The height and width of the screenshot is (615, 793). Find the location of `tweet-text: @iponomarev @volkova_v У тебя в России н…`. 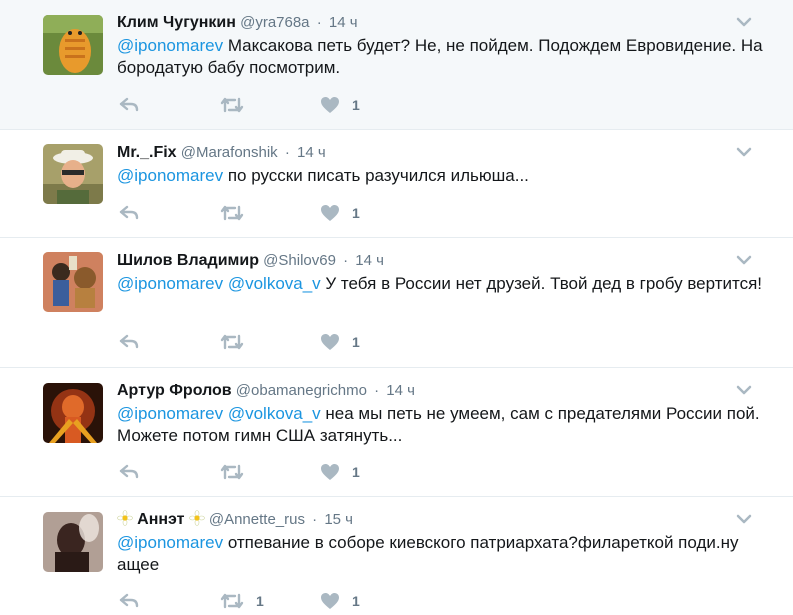

tweet-text: @iponomarev @volkova_v У тебя в России н… is located at coordinates (440, 284).